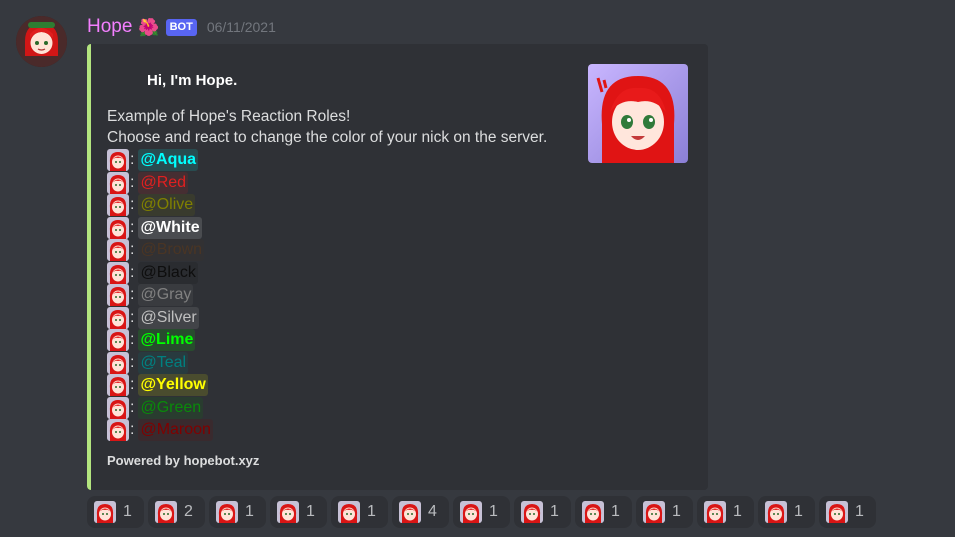  Describe the element at coordinates (175, 430) in the screenshot. I see `role-mention: @Maroon` at that location.